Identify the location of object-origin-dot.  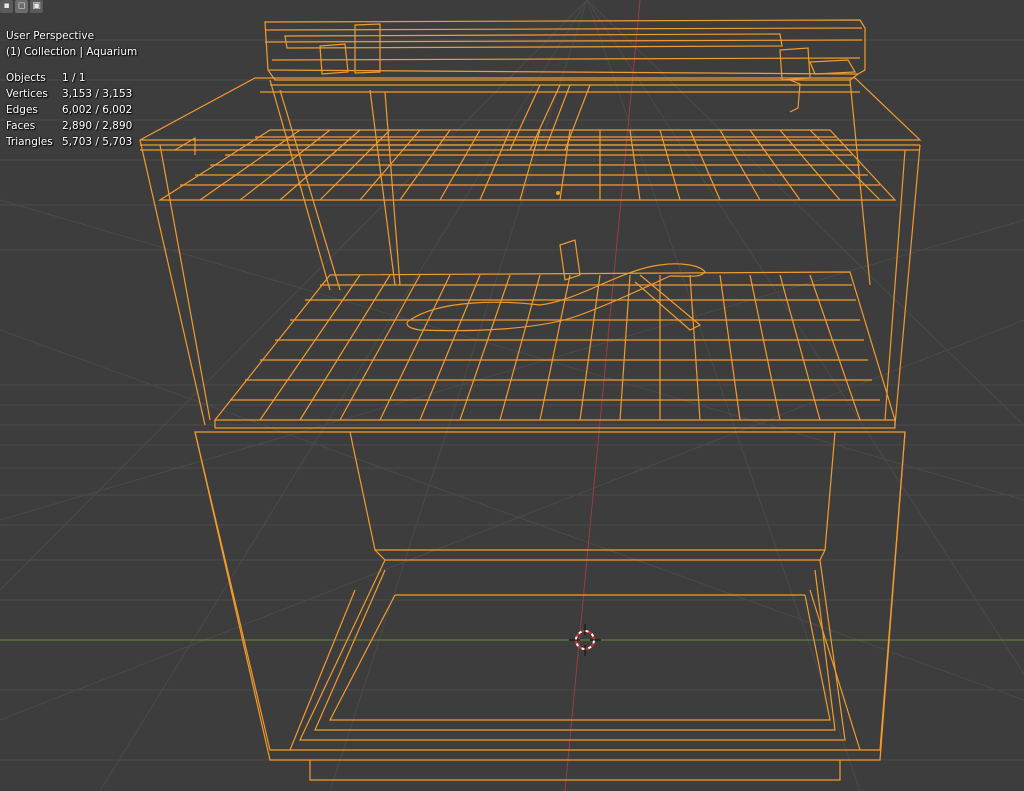
(558, 193).